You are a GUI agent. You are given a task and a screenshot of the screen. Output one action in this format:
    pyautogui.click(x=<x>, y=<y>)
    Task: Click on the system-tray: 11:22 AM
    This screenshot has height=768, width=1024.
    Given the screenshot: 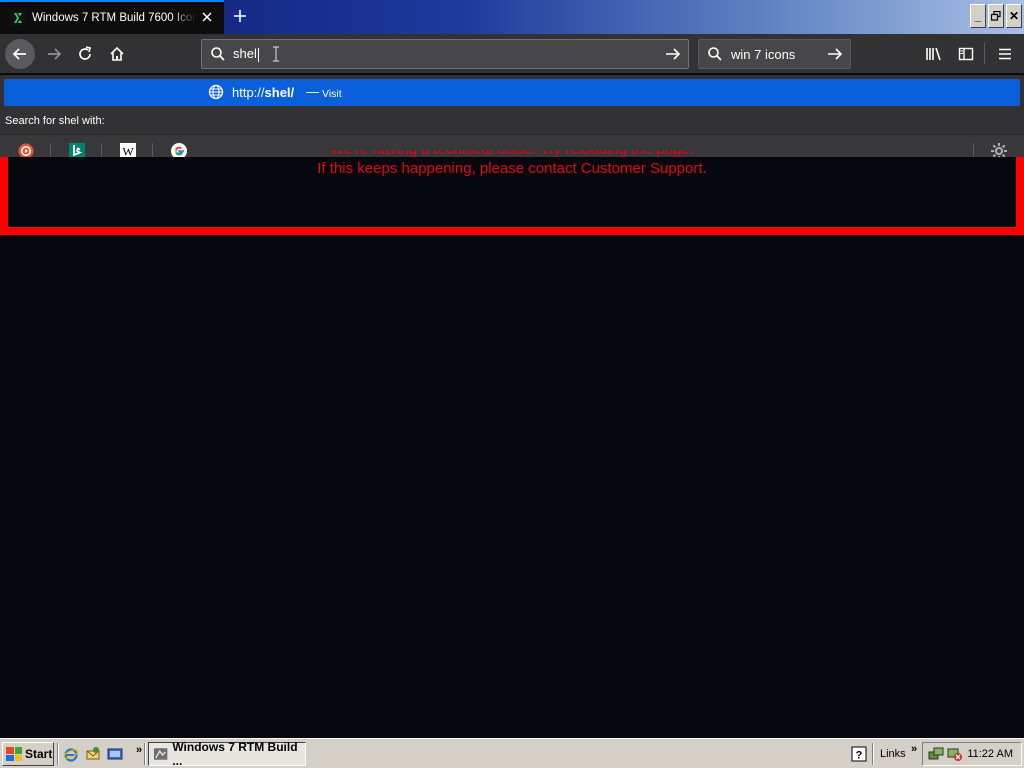 What is the action you would take?
    pyautogui.click(x=972, y=754)
    